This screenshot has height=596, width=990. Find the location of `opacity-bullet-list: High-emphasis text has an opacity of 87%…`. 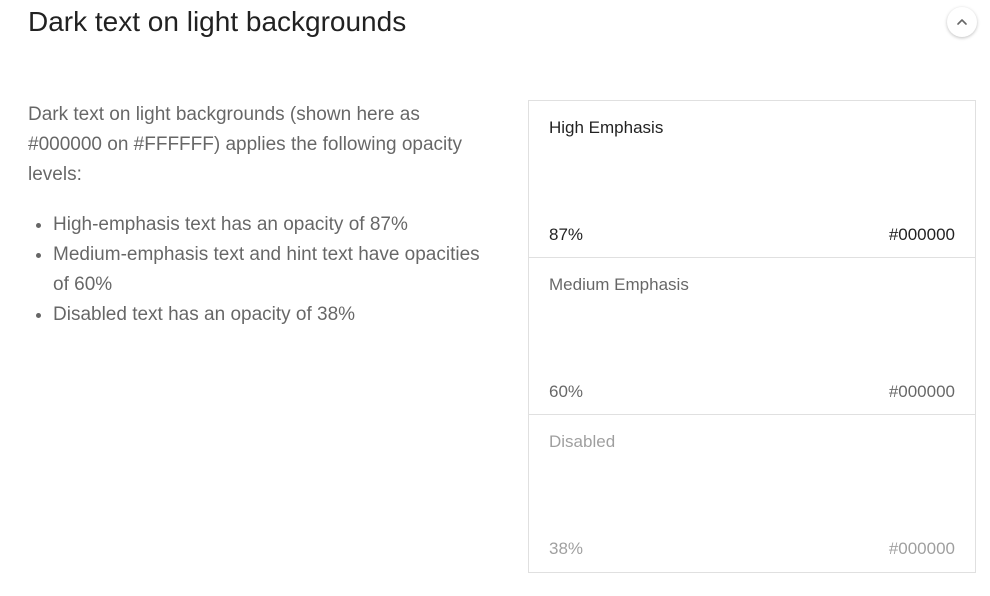

opacity-bullet-list: High-emphasis text has an opacity of 87%… is located at coordinates (260, 270).